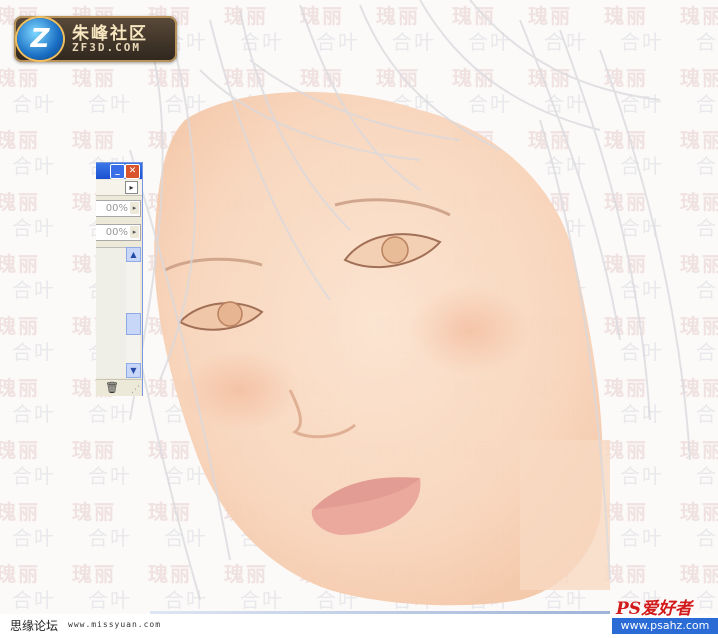 Image resolution: width=718 pixels, height=638 pixels. I want to click on psahz-badge: PS爱好者 www.psahz.com, so click(665, 616).